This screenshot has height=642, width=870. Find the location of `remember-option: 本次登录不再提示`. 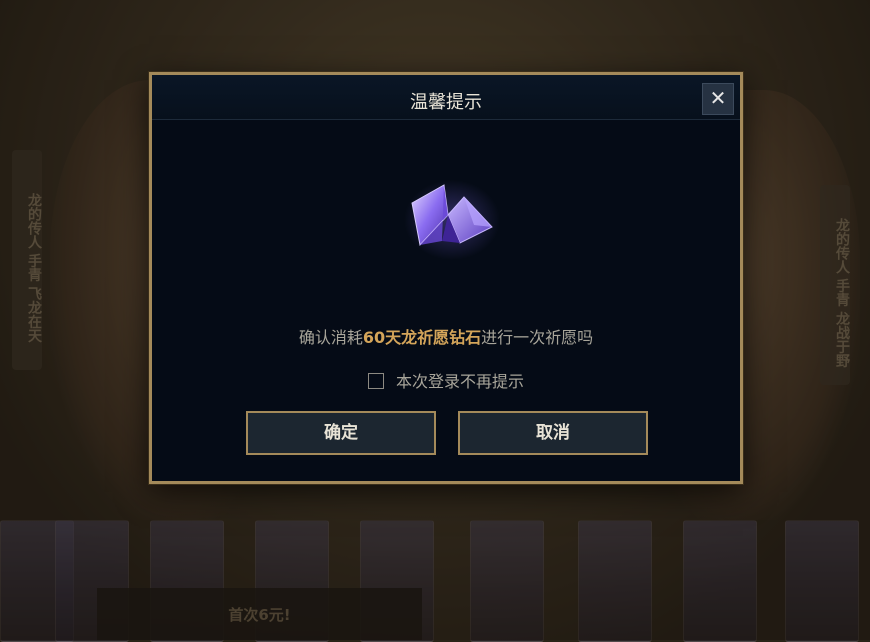

remember-option: 本次登录不再提示 is located at coordinates (446, 380).